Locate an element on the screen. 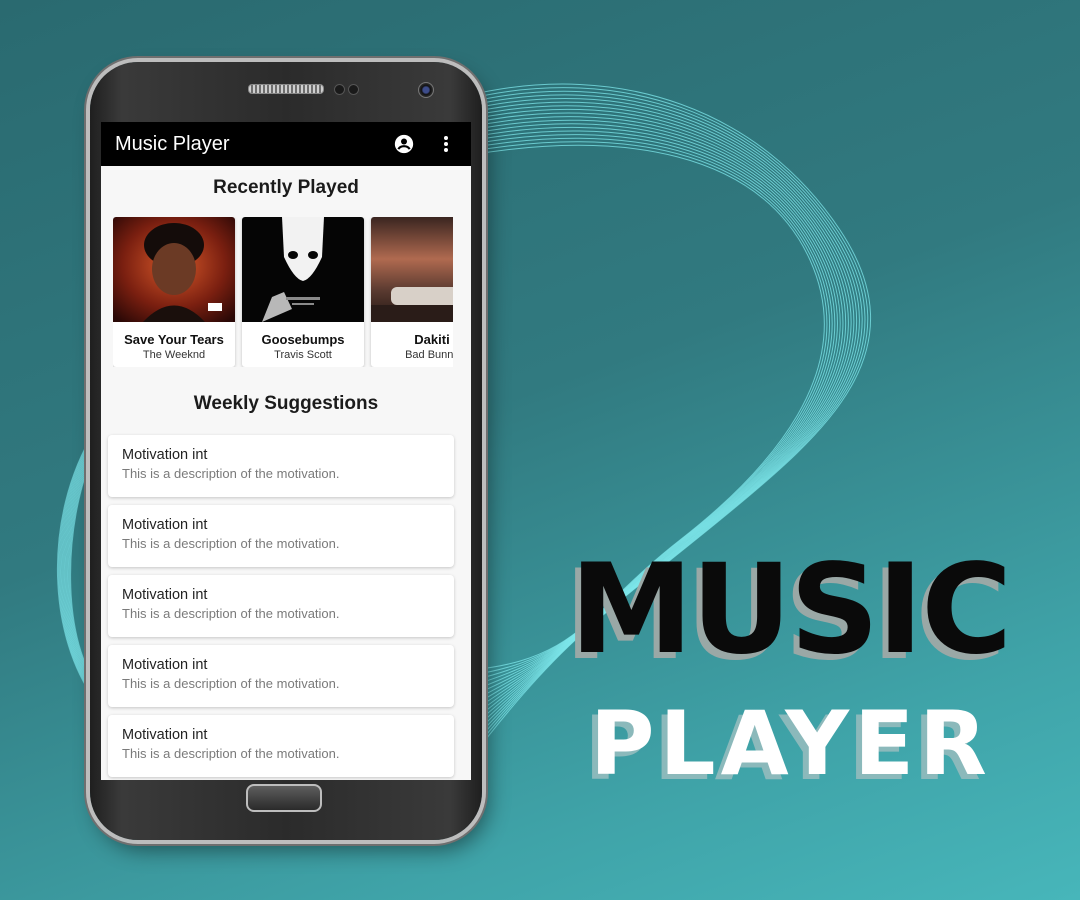 The height and width of the screenshot is (900, 1080). album-card: Dakiti Bad Bunny is located at coordinates (412, 292).